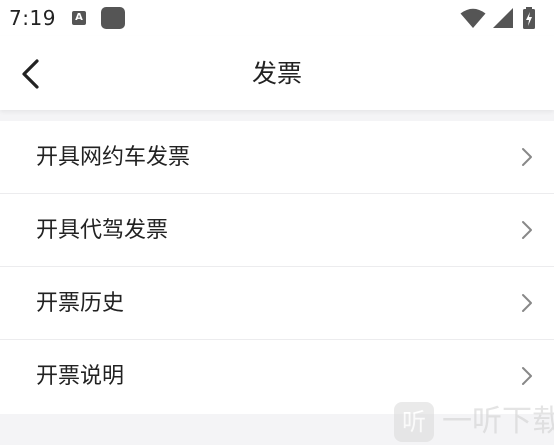 This screenshot has width=554, height=445. Describe the element at coordinates (79, 18) in the screenshot. I see `a-icon: A` at that location.